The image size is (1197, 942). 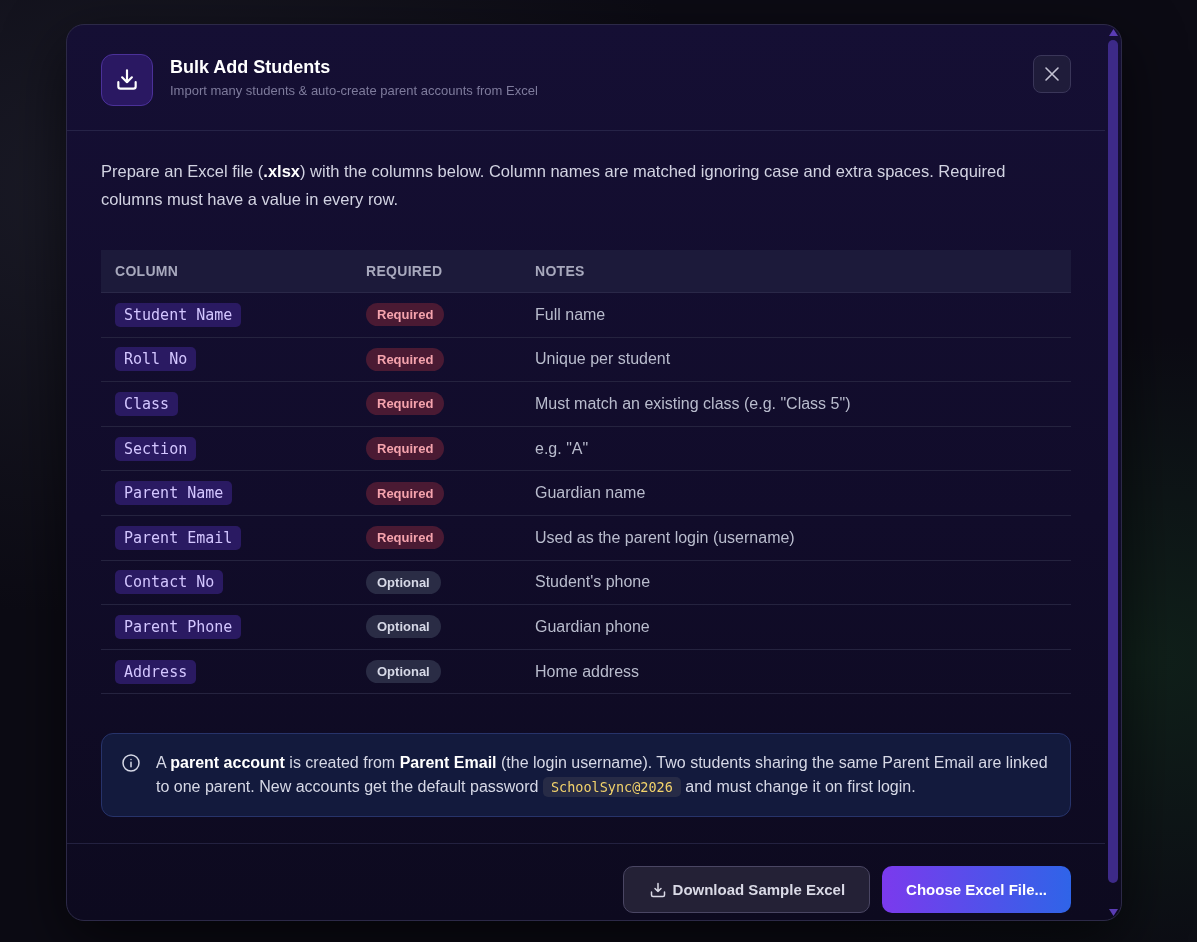 I want to click on notes-cell: Student's phone, so click(x=593, y=582).